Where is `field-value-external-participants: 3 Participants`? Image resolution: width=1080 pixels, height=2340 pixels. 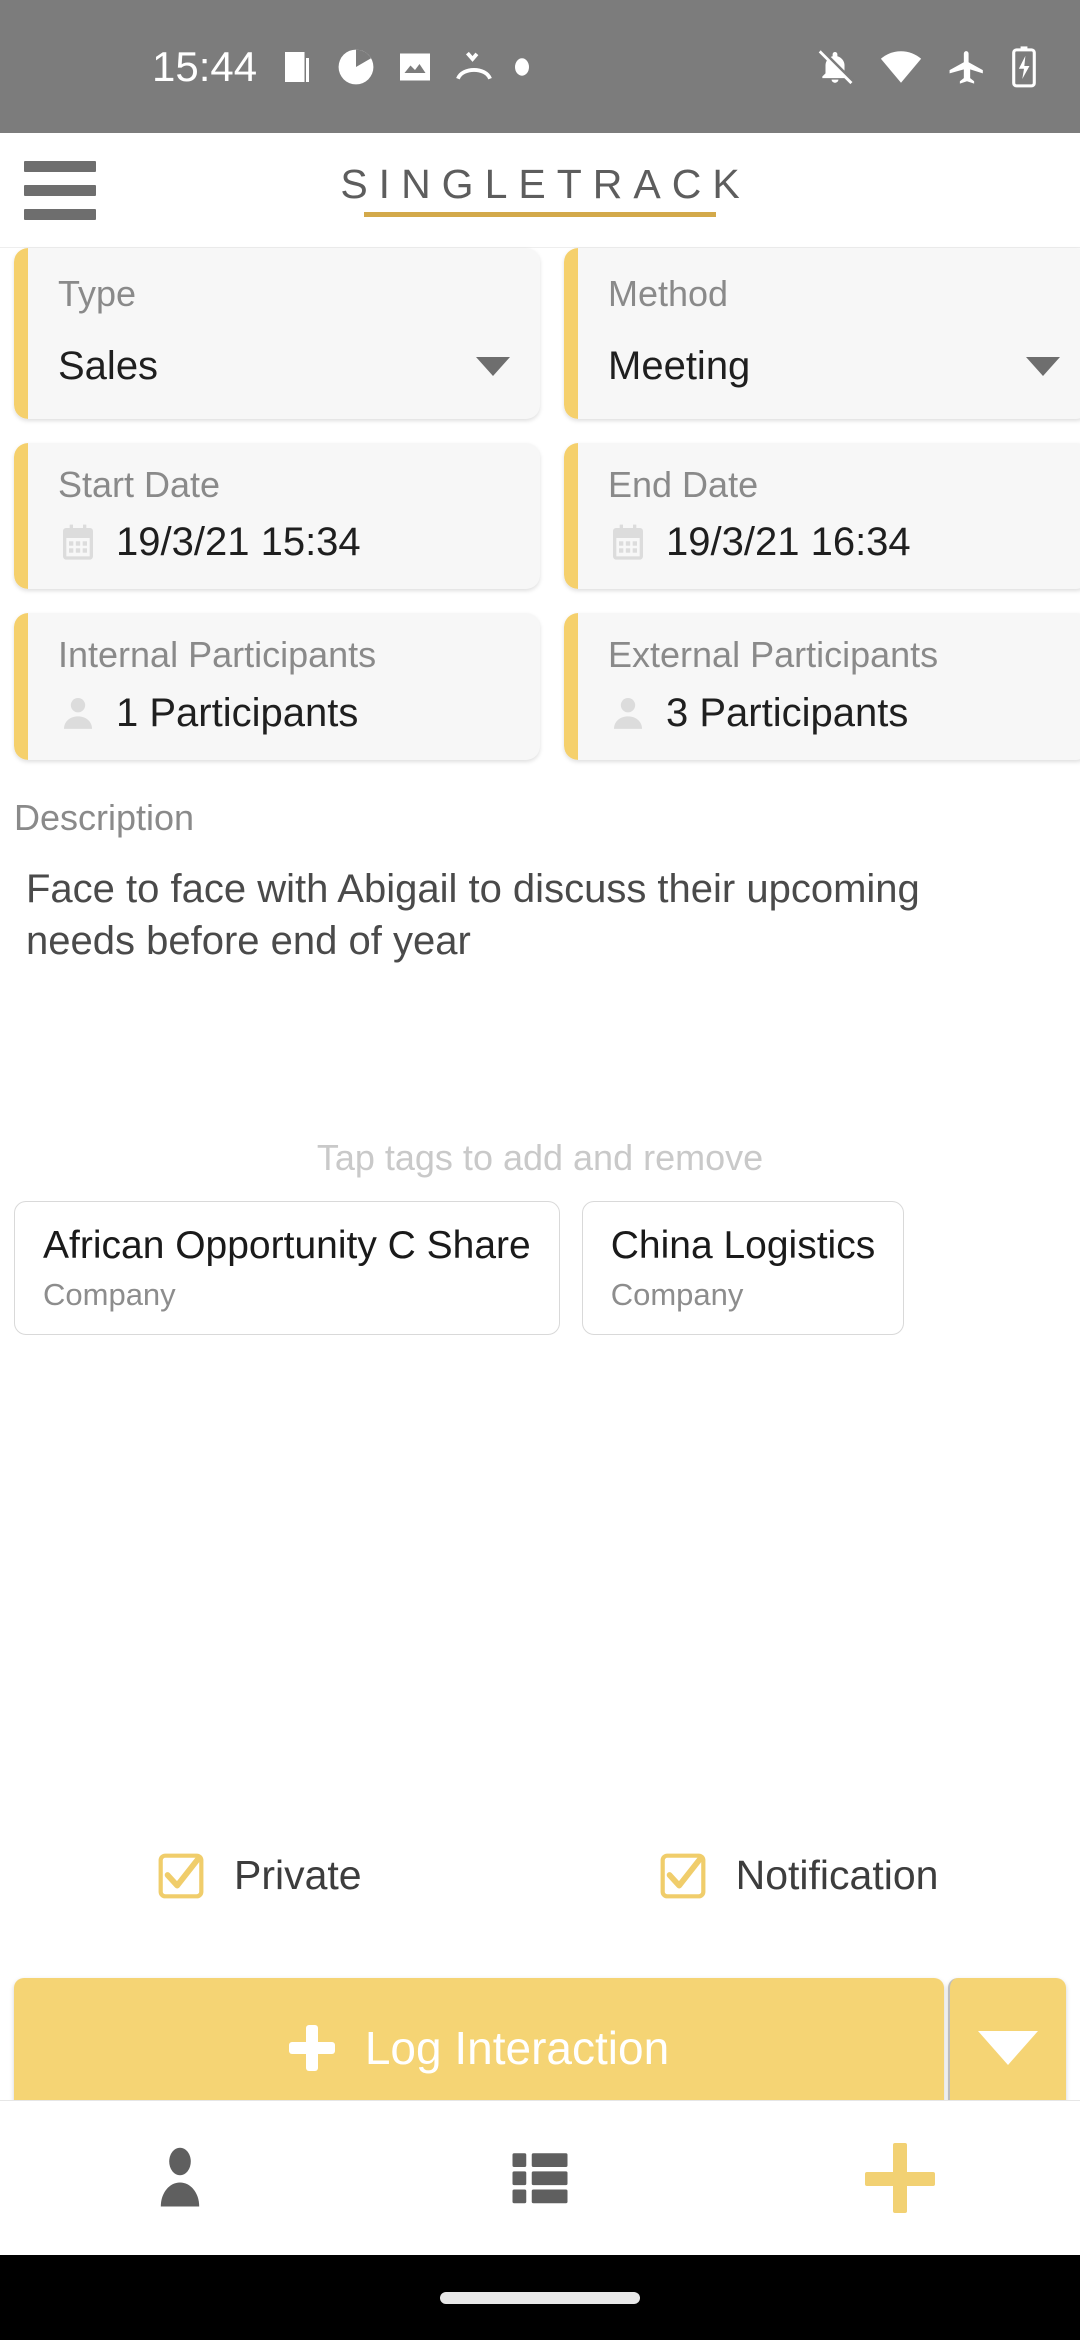
field-value-external-participants: 3 Participants is located at coordinates (787, 712).